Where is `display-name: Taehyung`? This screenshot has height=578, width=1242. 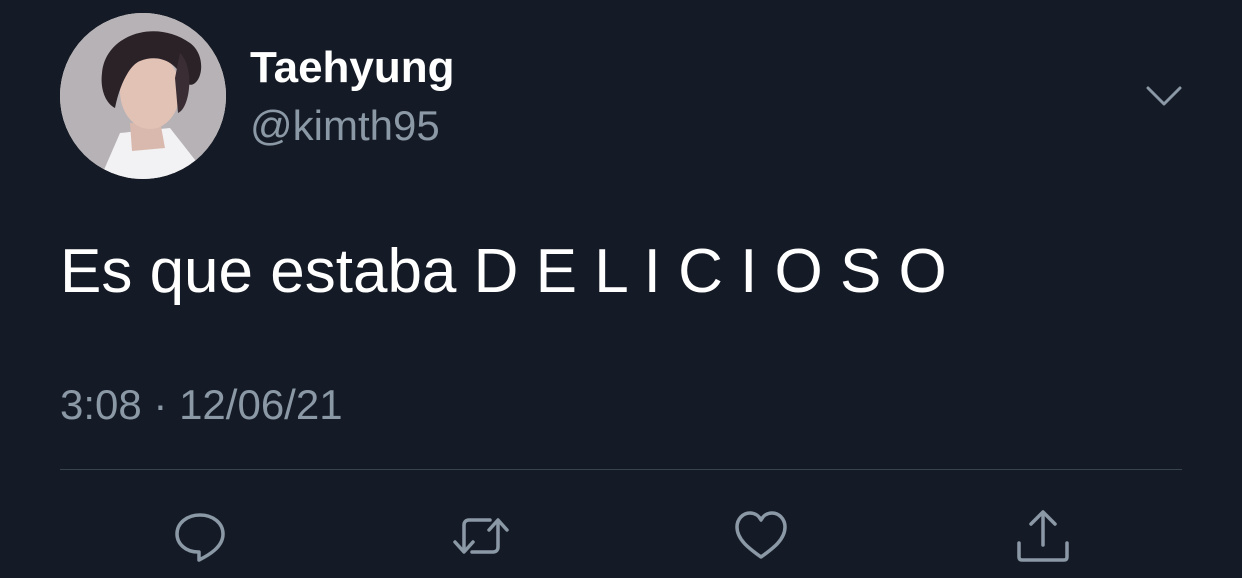
display-name: Taehyung is located at coordinates (352, 68).